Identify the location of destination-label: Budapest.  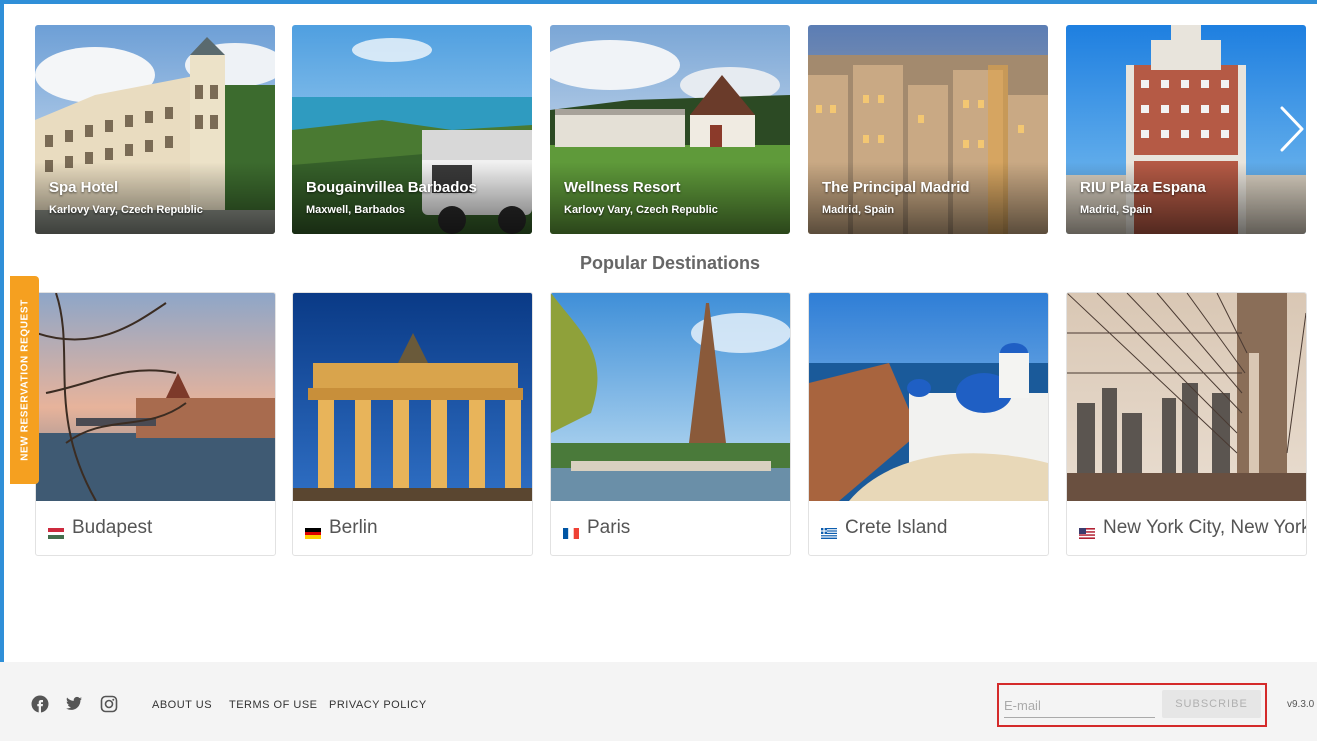
(100, 528).